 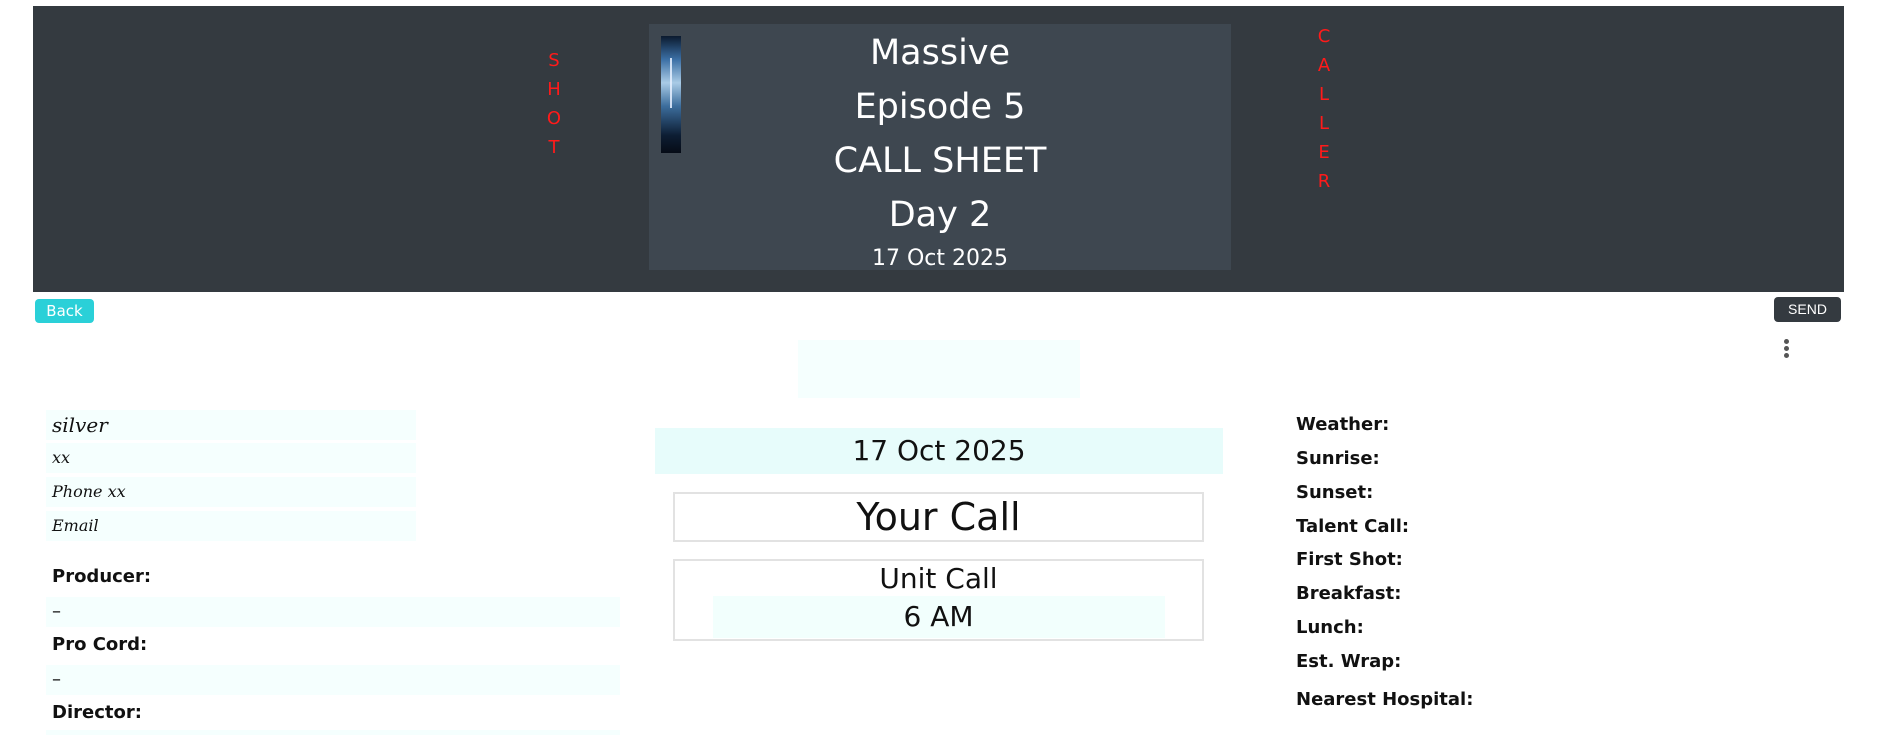 What do you see at coordinates (939, 258) in the screenshot?
I see `header-date: 17 Oct 2025` at bounding box center [939, 258].